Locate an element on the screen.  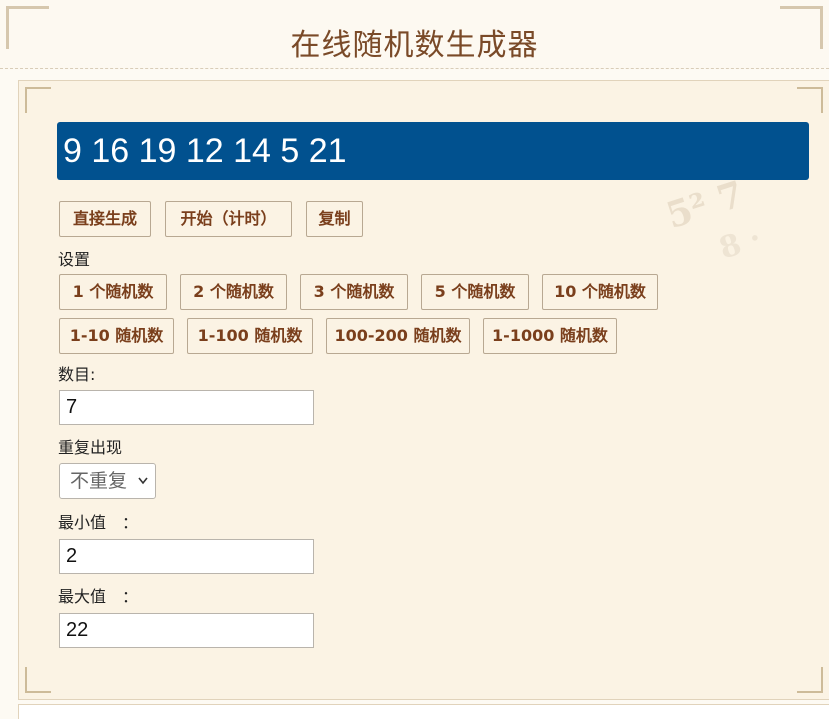
generate-button: 直接生成 is located at coordinates (105, 219).